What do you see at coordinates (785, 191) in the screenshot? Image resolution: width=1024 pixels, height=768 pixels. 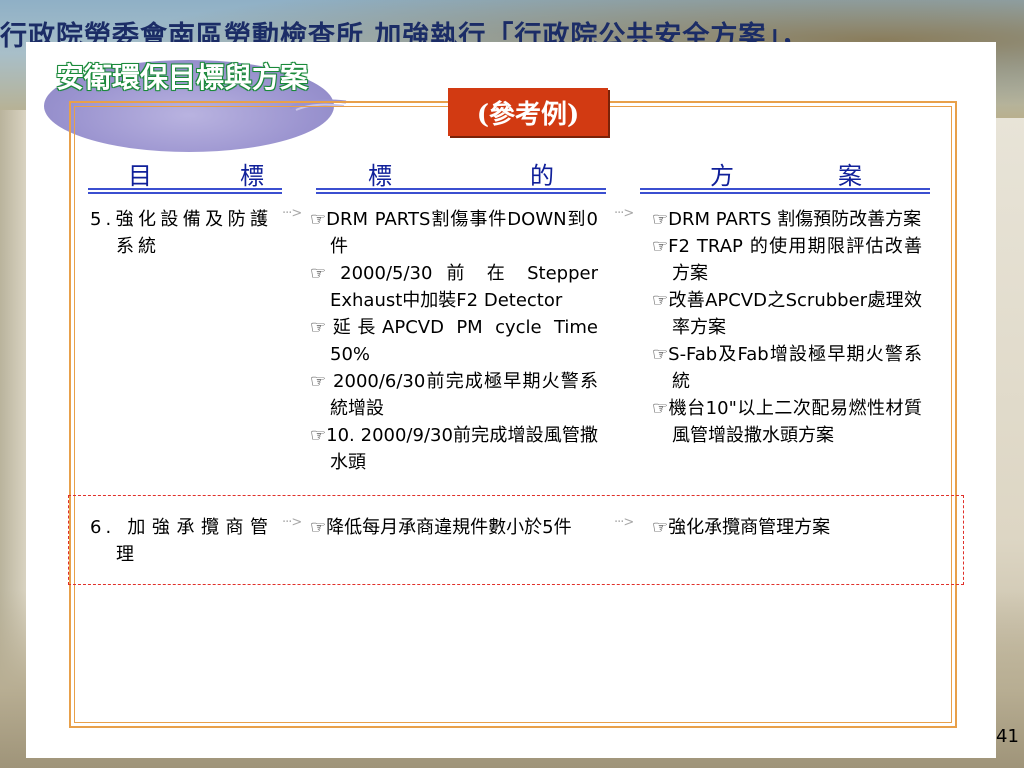 I see `column-rule-plan` at bounding box center [785, 191].